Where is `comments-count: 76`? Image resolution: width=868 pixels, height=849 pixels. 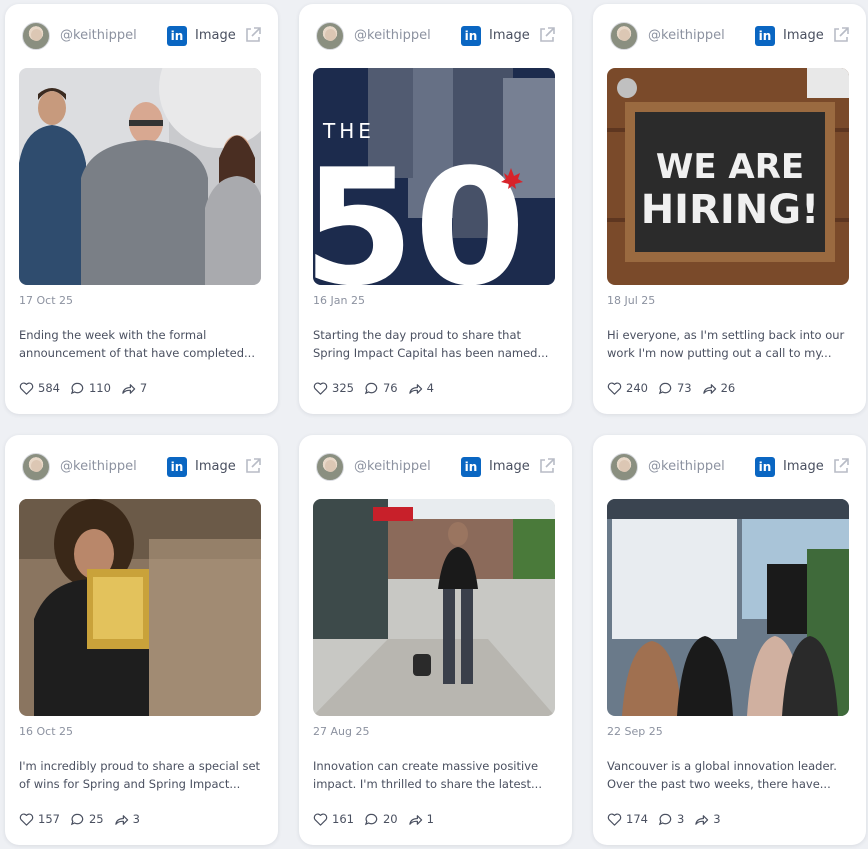
comments-count: 76 is located at coordinates (390, 388).